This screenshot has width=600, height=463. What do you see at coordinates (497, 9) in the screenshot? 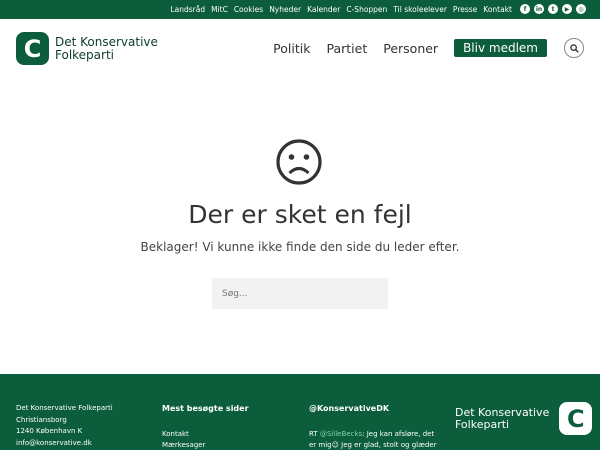
I see `top-link-kontakt: Kontakt` at bounding box center [497, 9].